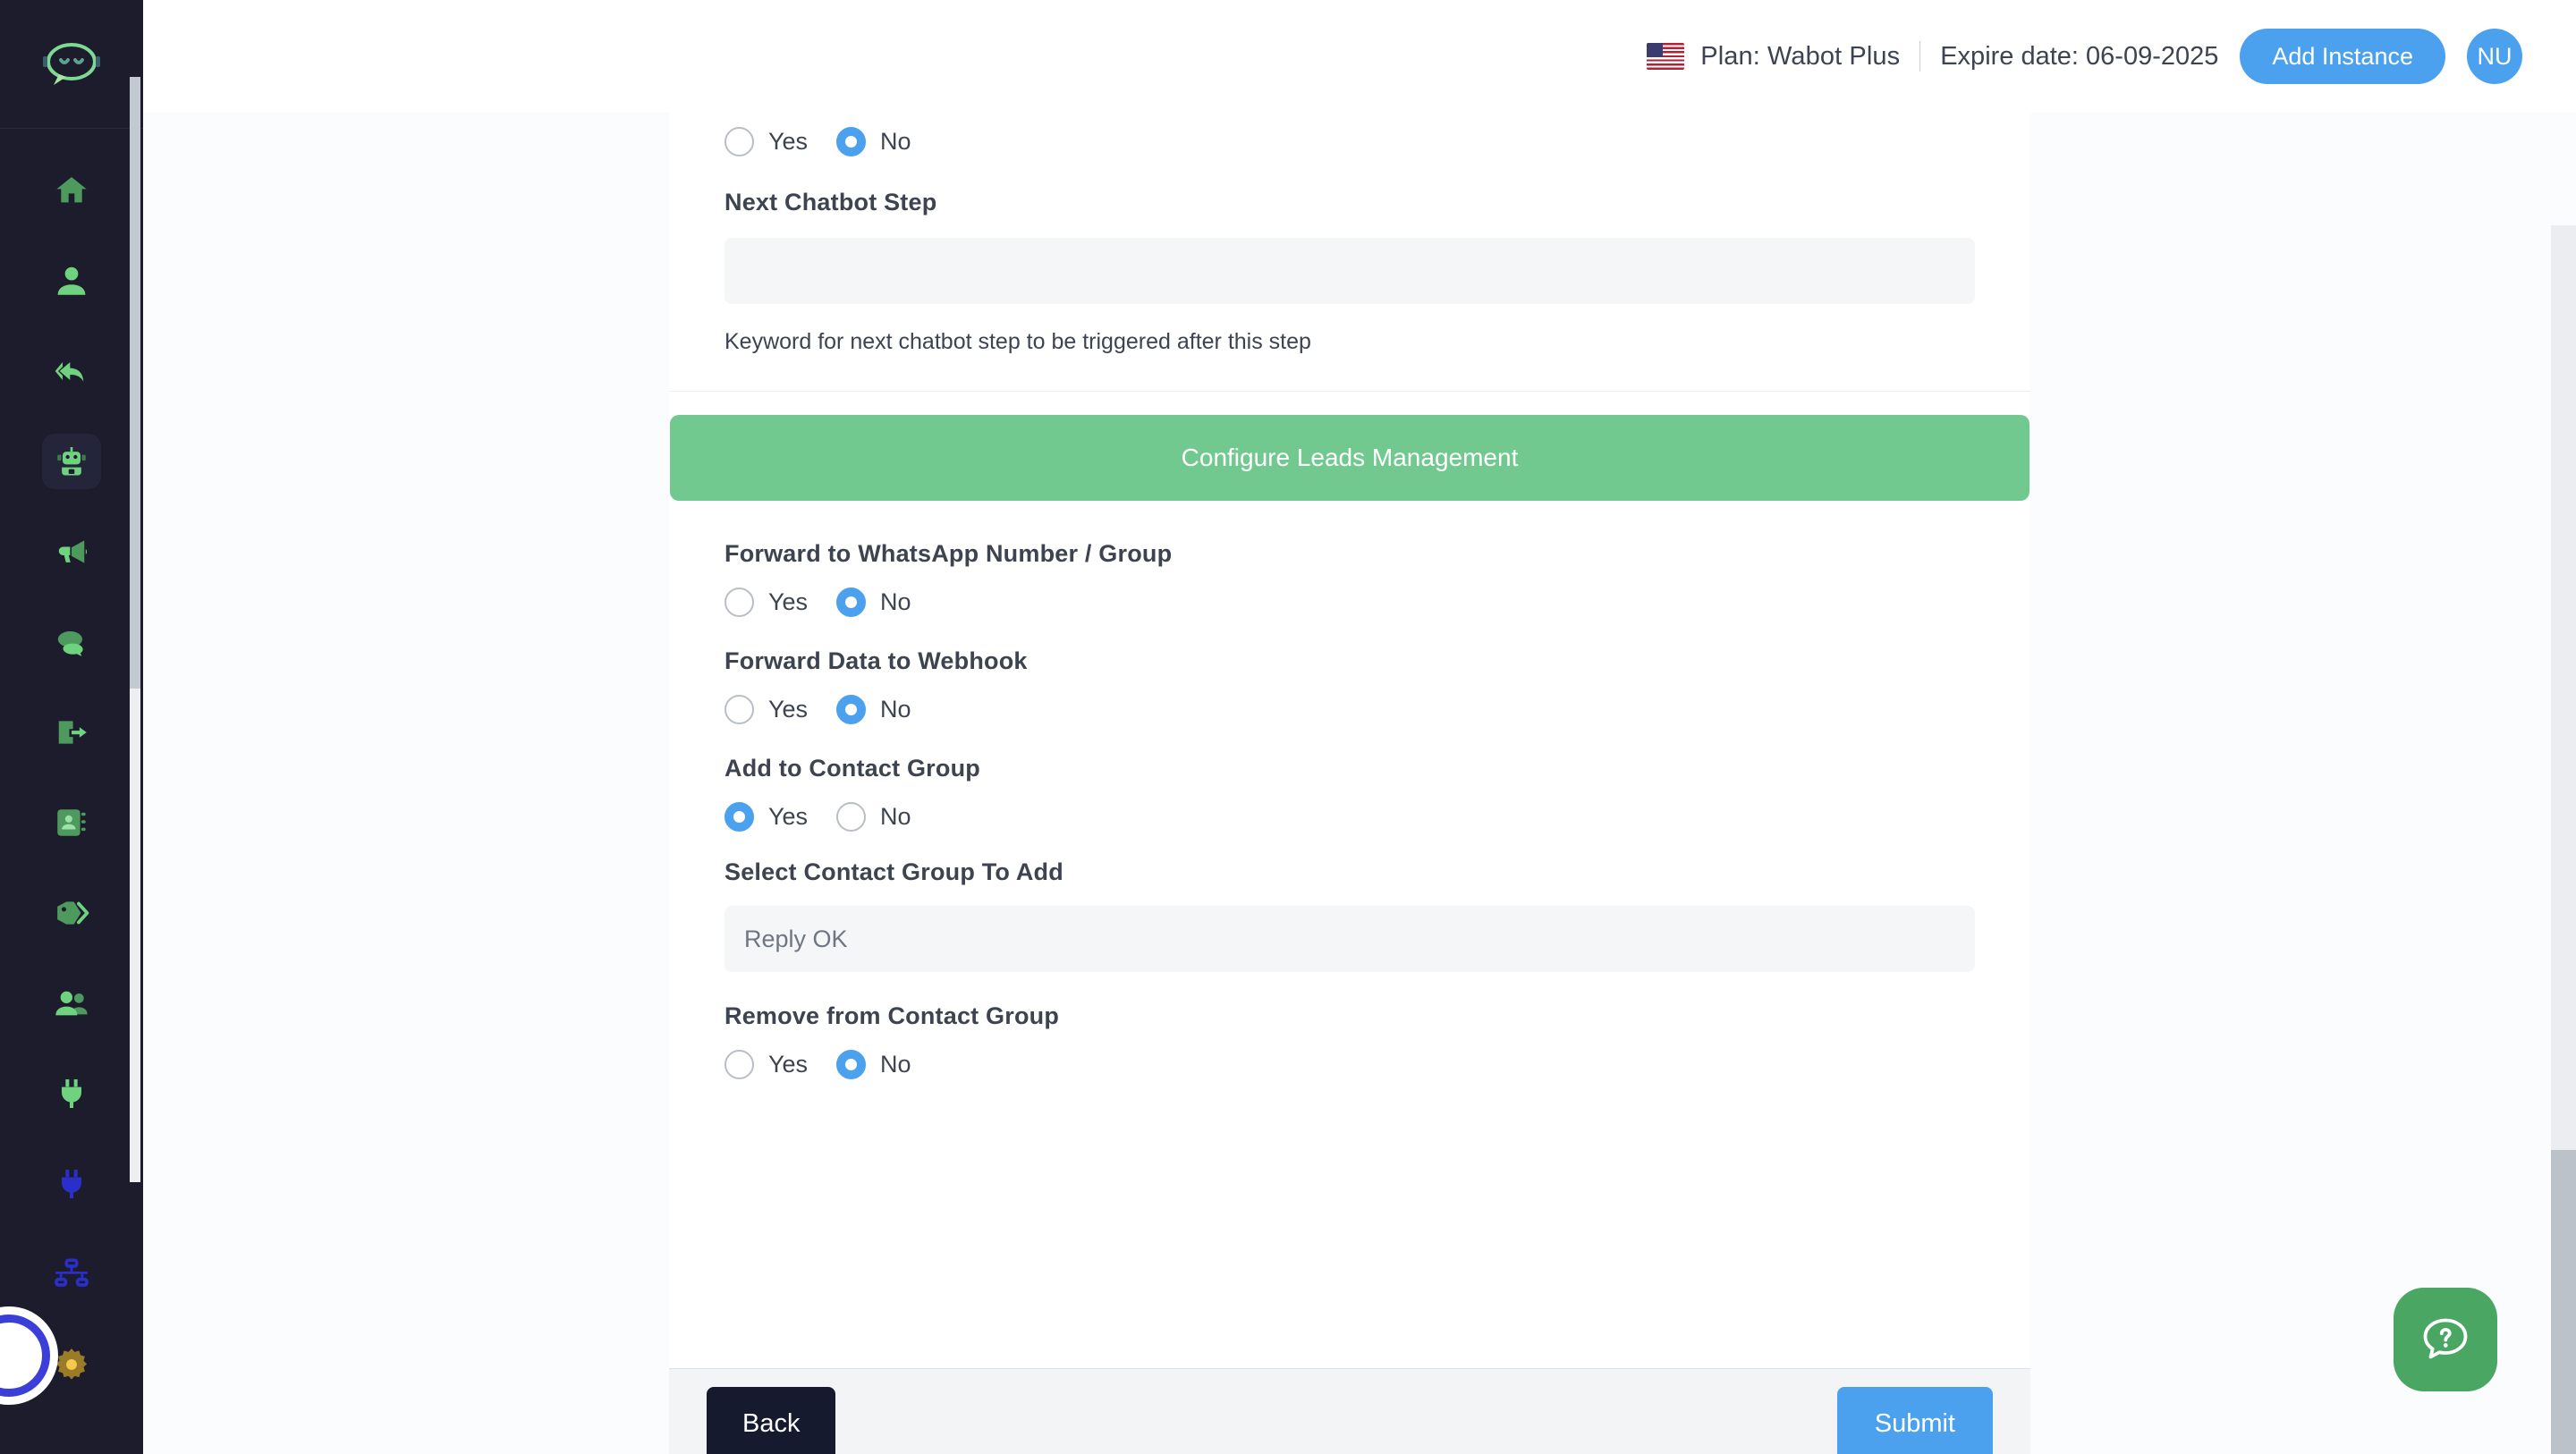 The width and height of the screenshot is (2576, 1454). I want to click on sidebar-item-chatbot, so click(71, 461).